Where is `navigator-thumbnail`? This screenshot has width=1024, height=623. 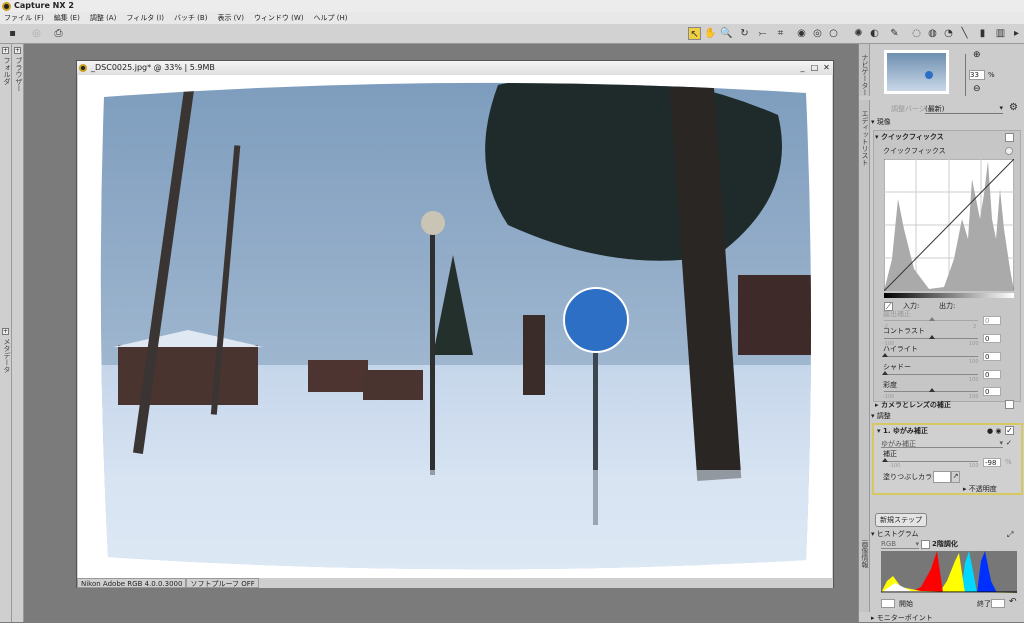
navigator-thumbnail is located at coordinates (916, 72).